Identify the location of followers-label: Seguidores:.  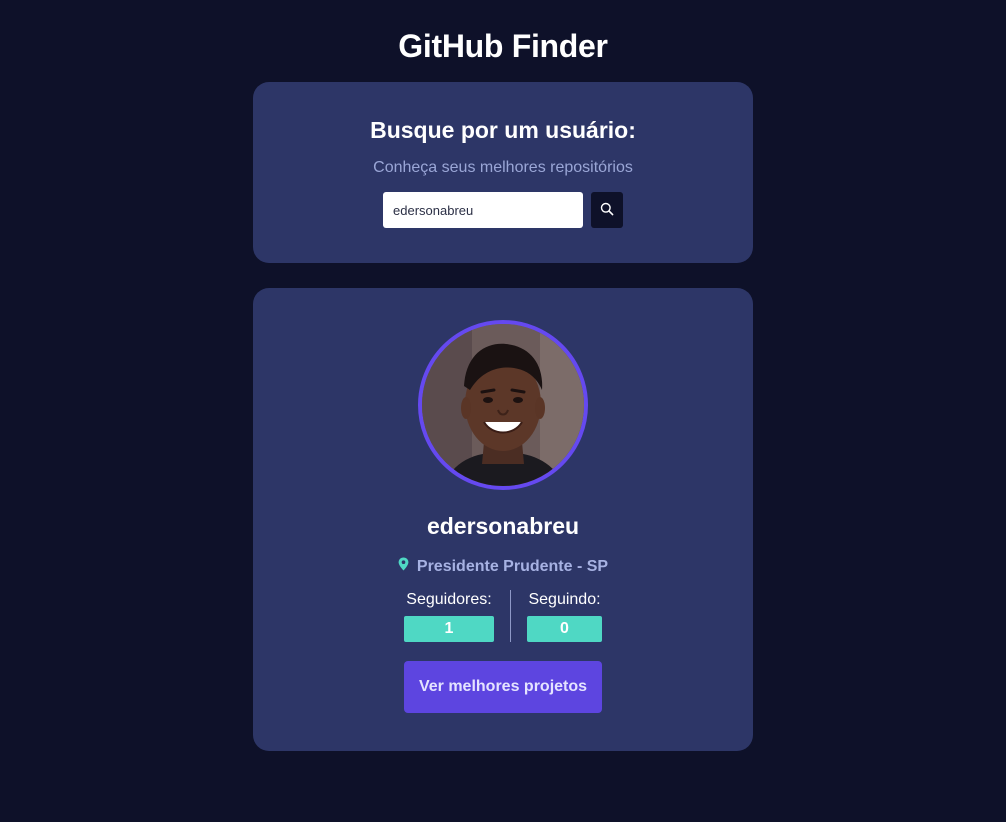
(449, 599).